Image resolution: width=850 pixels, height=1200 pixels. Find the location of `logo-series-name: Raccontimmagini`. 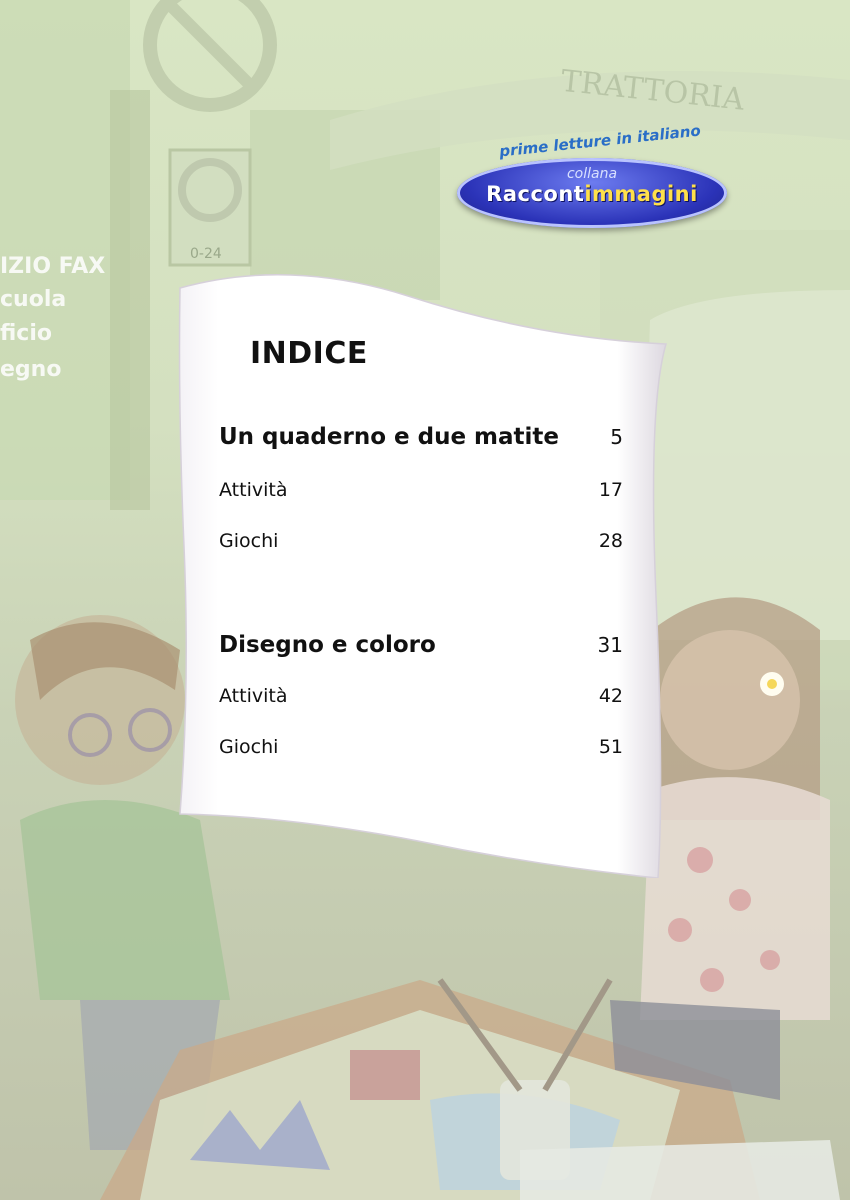

logo-series-name: Raccontimmagini is located at coordinates (592, 194).